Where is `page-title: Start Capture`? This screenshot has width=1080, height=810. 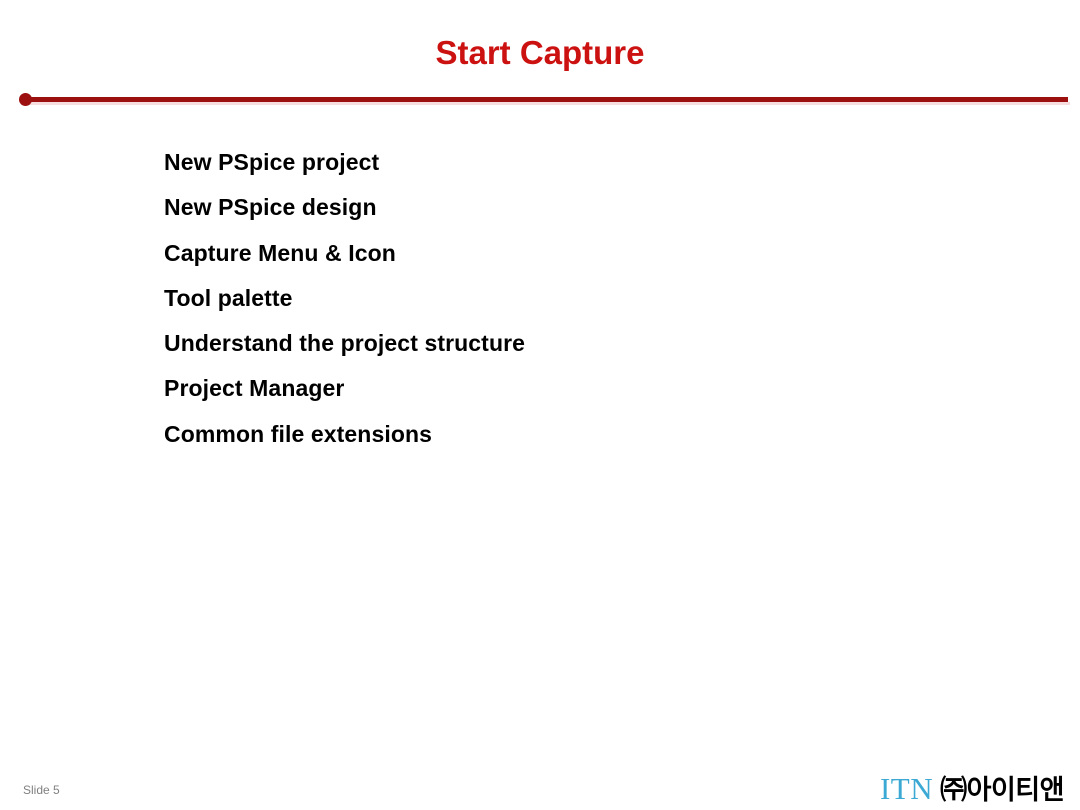 page-title: Start Capture is located at coordinates (540, 52).